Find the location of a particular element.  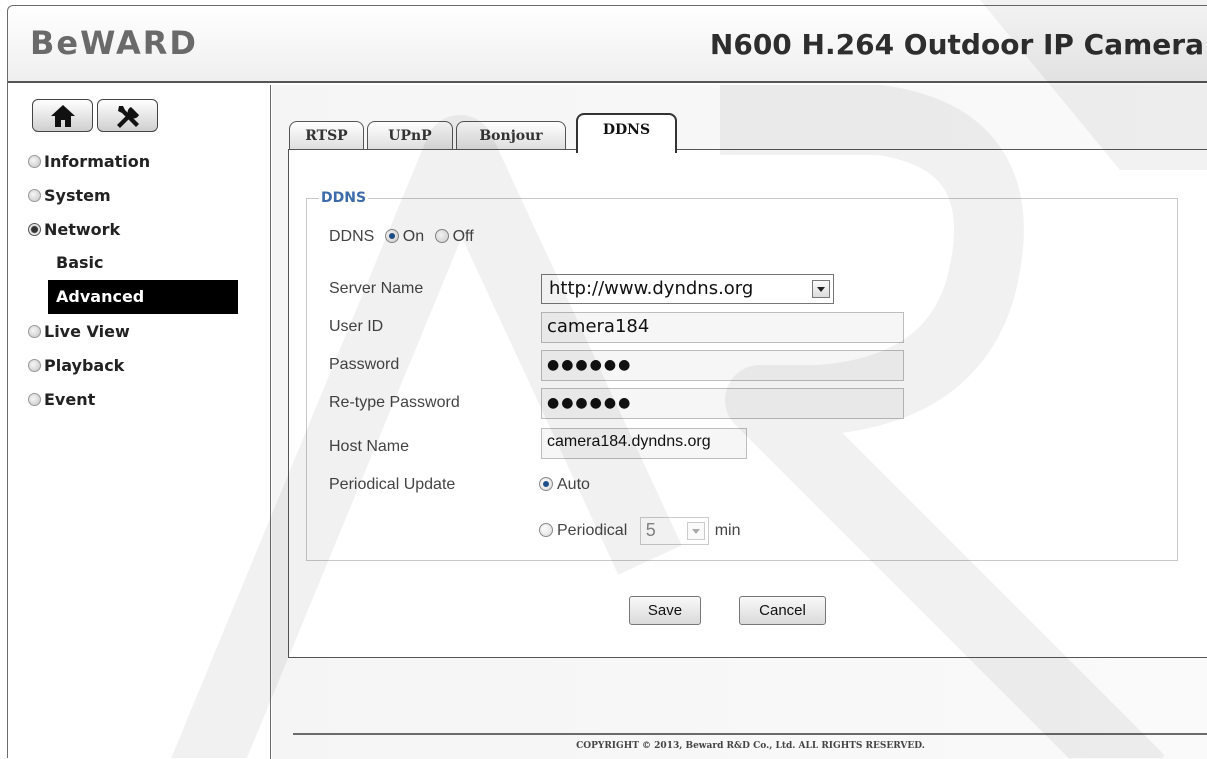

tab-rtsp: RTSP is located at coordinates (326, 136).